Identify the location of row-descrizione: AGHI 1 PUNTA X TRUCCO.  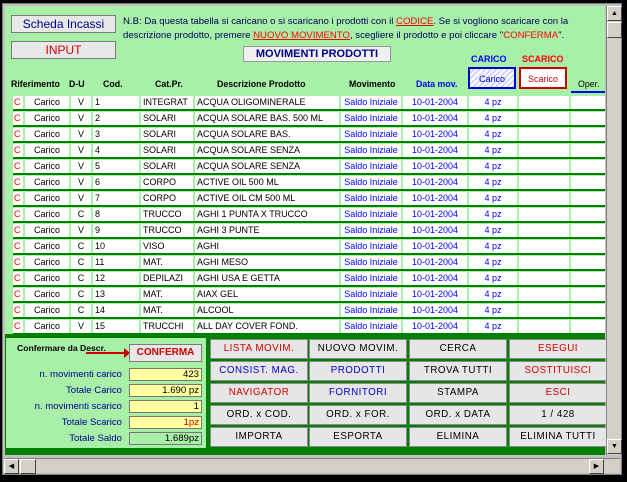
(267, 214).